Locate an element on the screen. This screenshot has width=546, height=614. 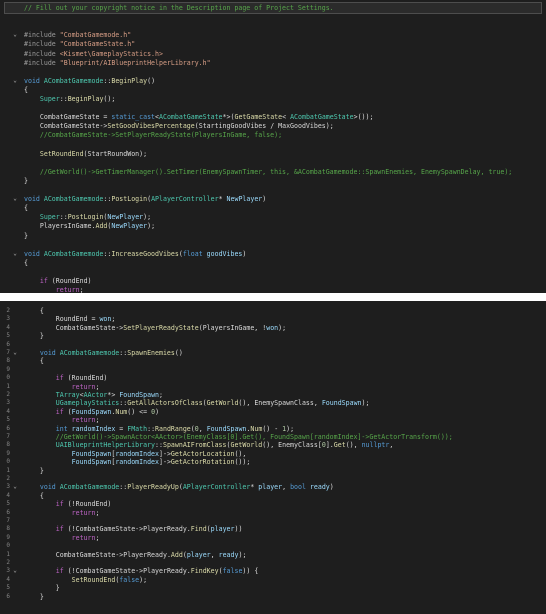
code-token: StartingGoodVibes is located at coordinates (232, 126).